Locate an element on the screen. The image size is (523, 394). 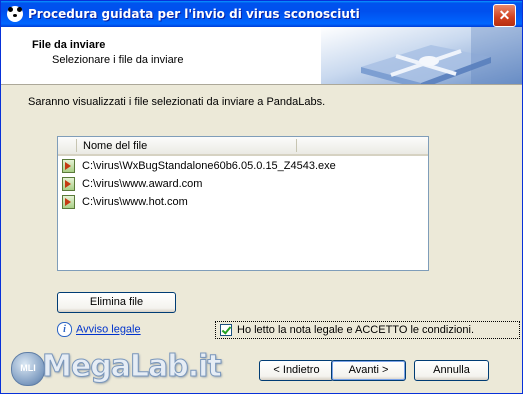
watermark-badge-text: MLI is located at coordinates (28, 368).